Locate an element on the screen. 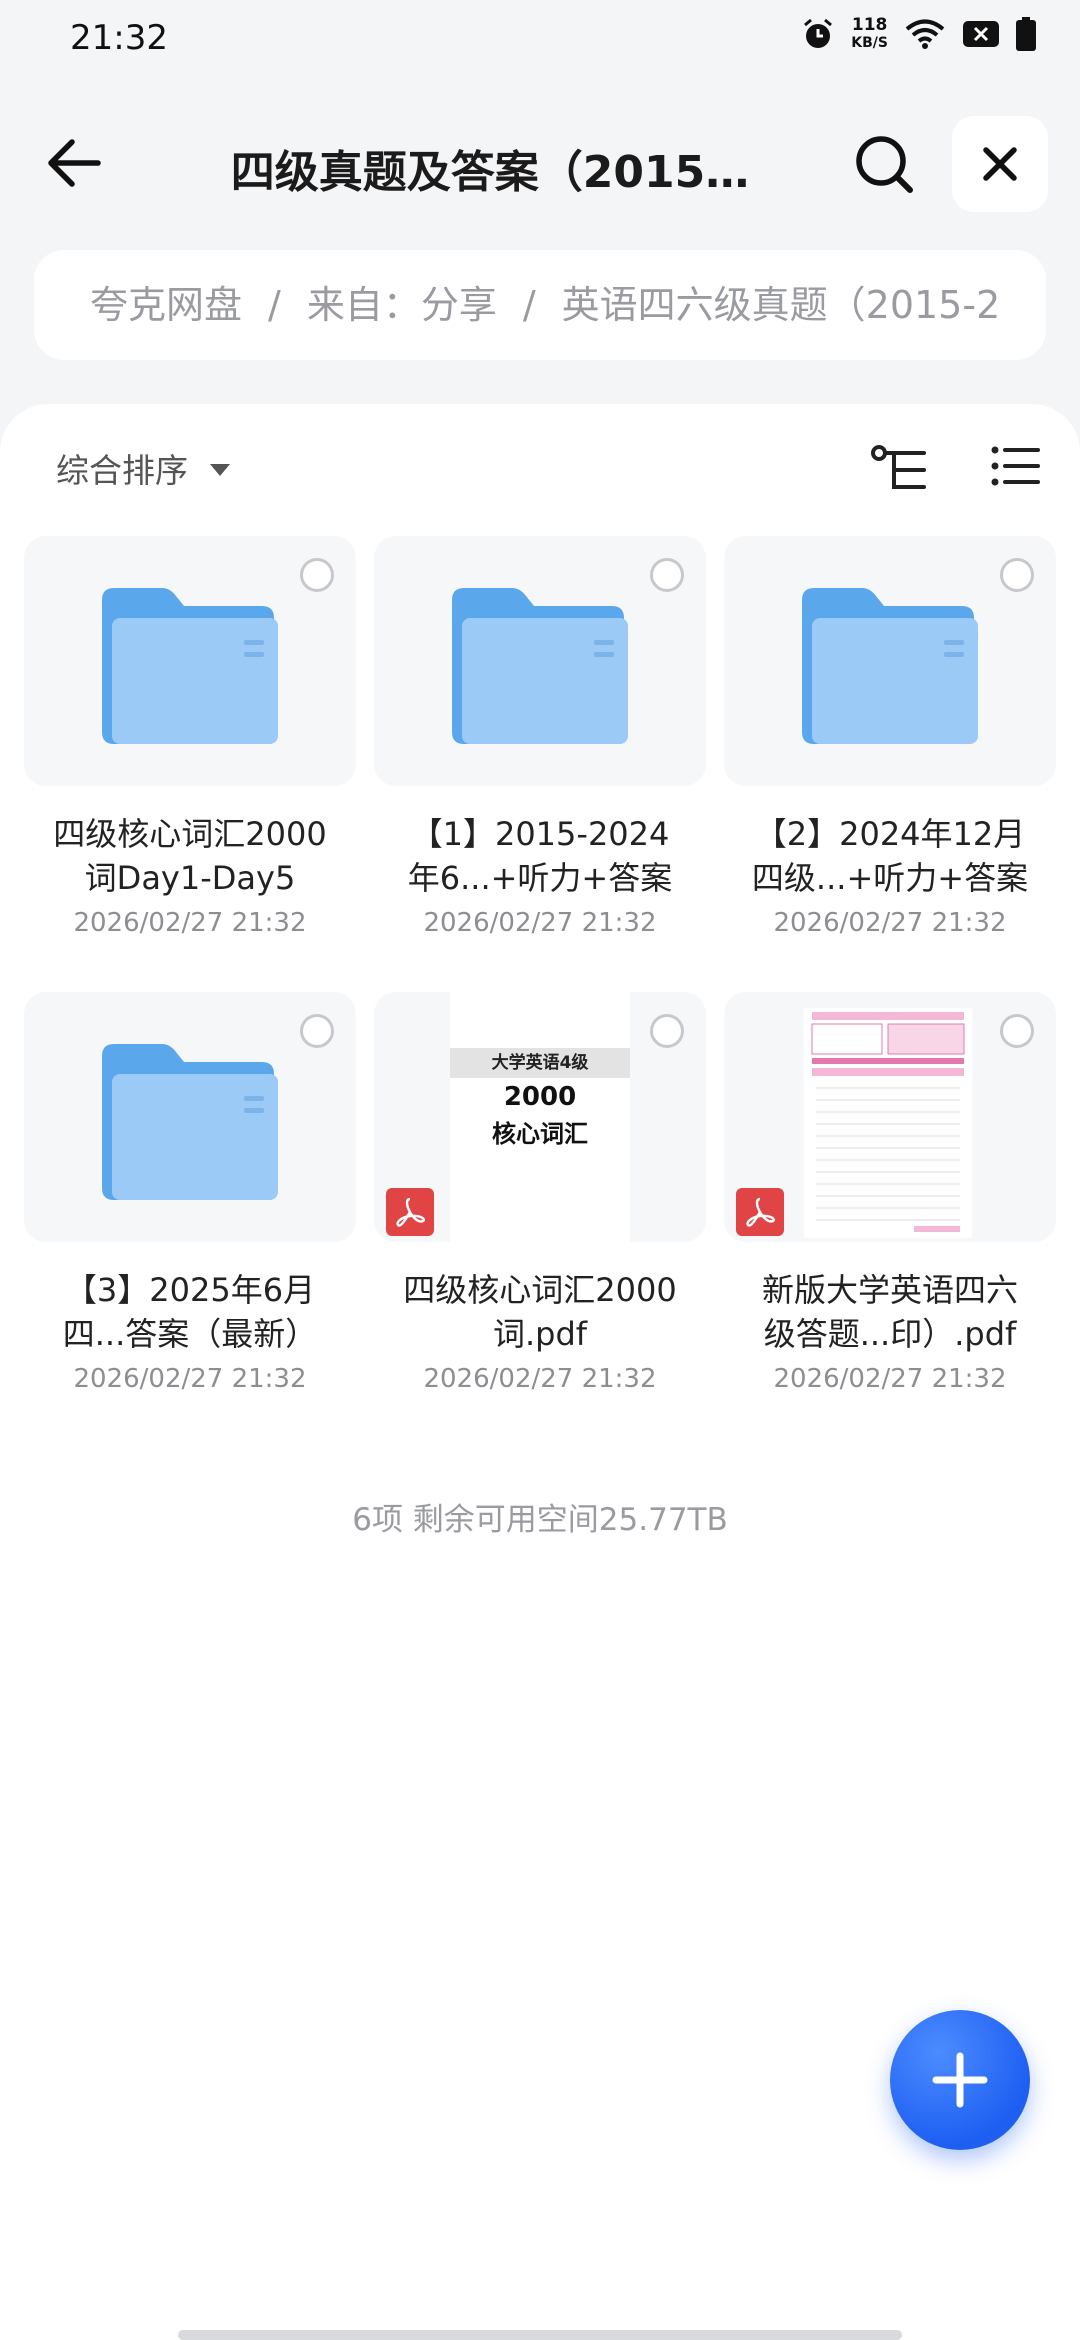  file-name: 新版大学英语四六 级答题...印）.pdf is located at coordinates (890, 1312).